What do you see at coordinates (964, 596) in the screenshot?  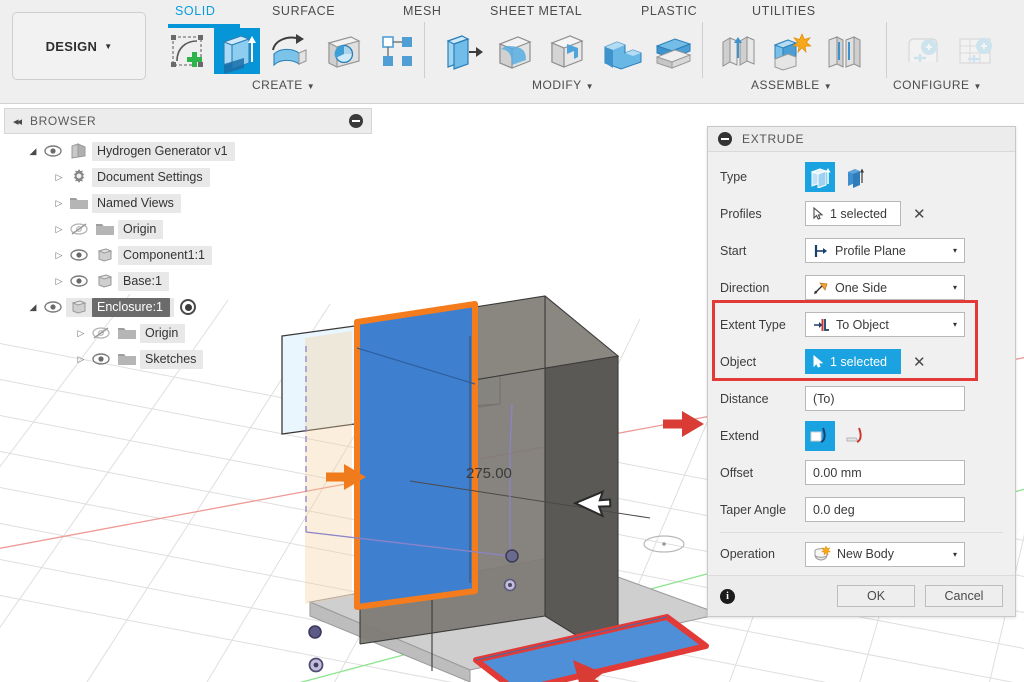 I see `cancel-button: Cancel` at bounding box center [964, 596].